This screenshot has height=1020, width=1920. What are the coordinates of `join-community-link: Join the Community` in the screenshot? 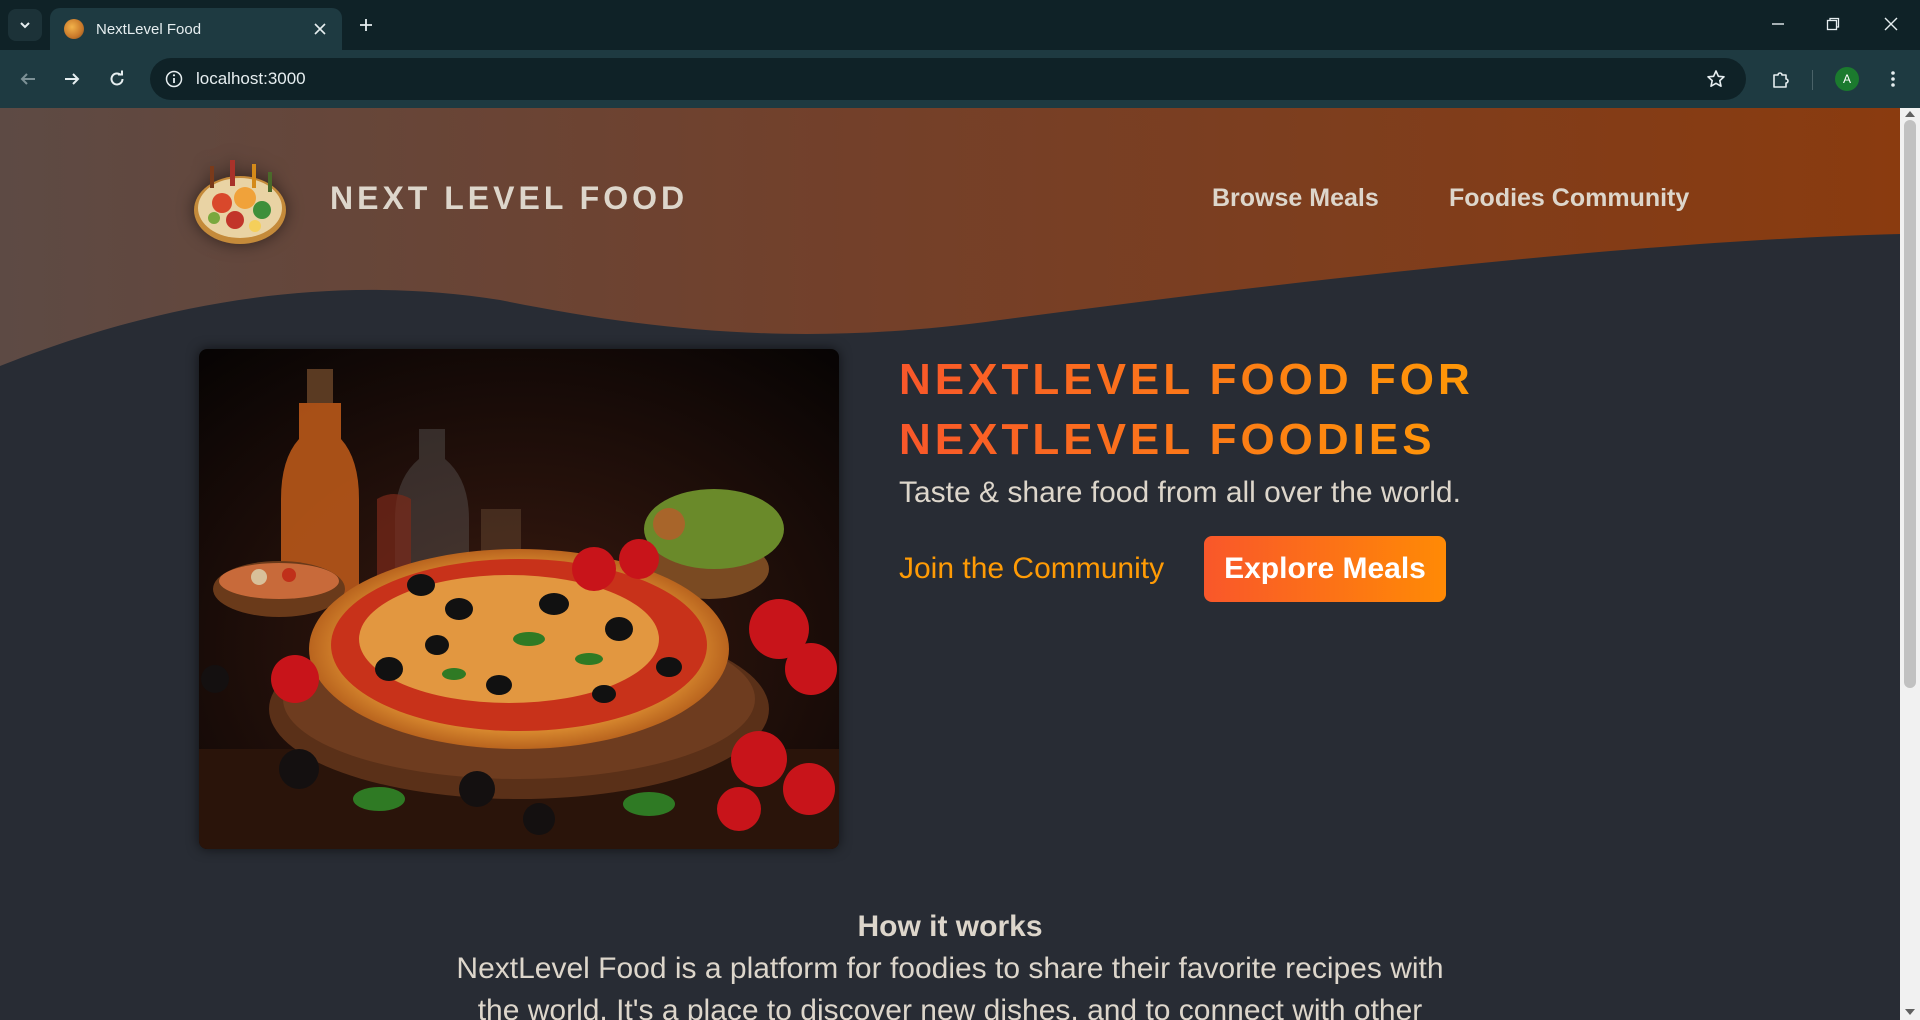 It's located at (1031, 569).